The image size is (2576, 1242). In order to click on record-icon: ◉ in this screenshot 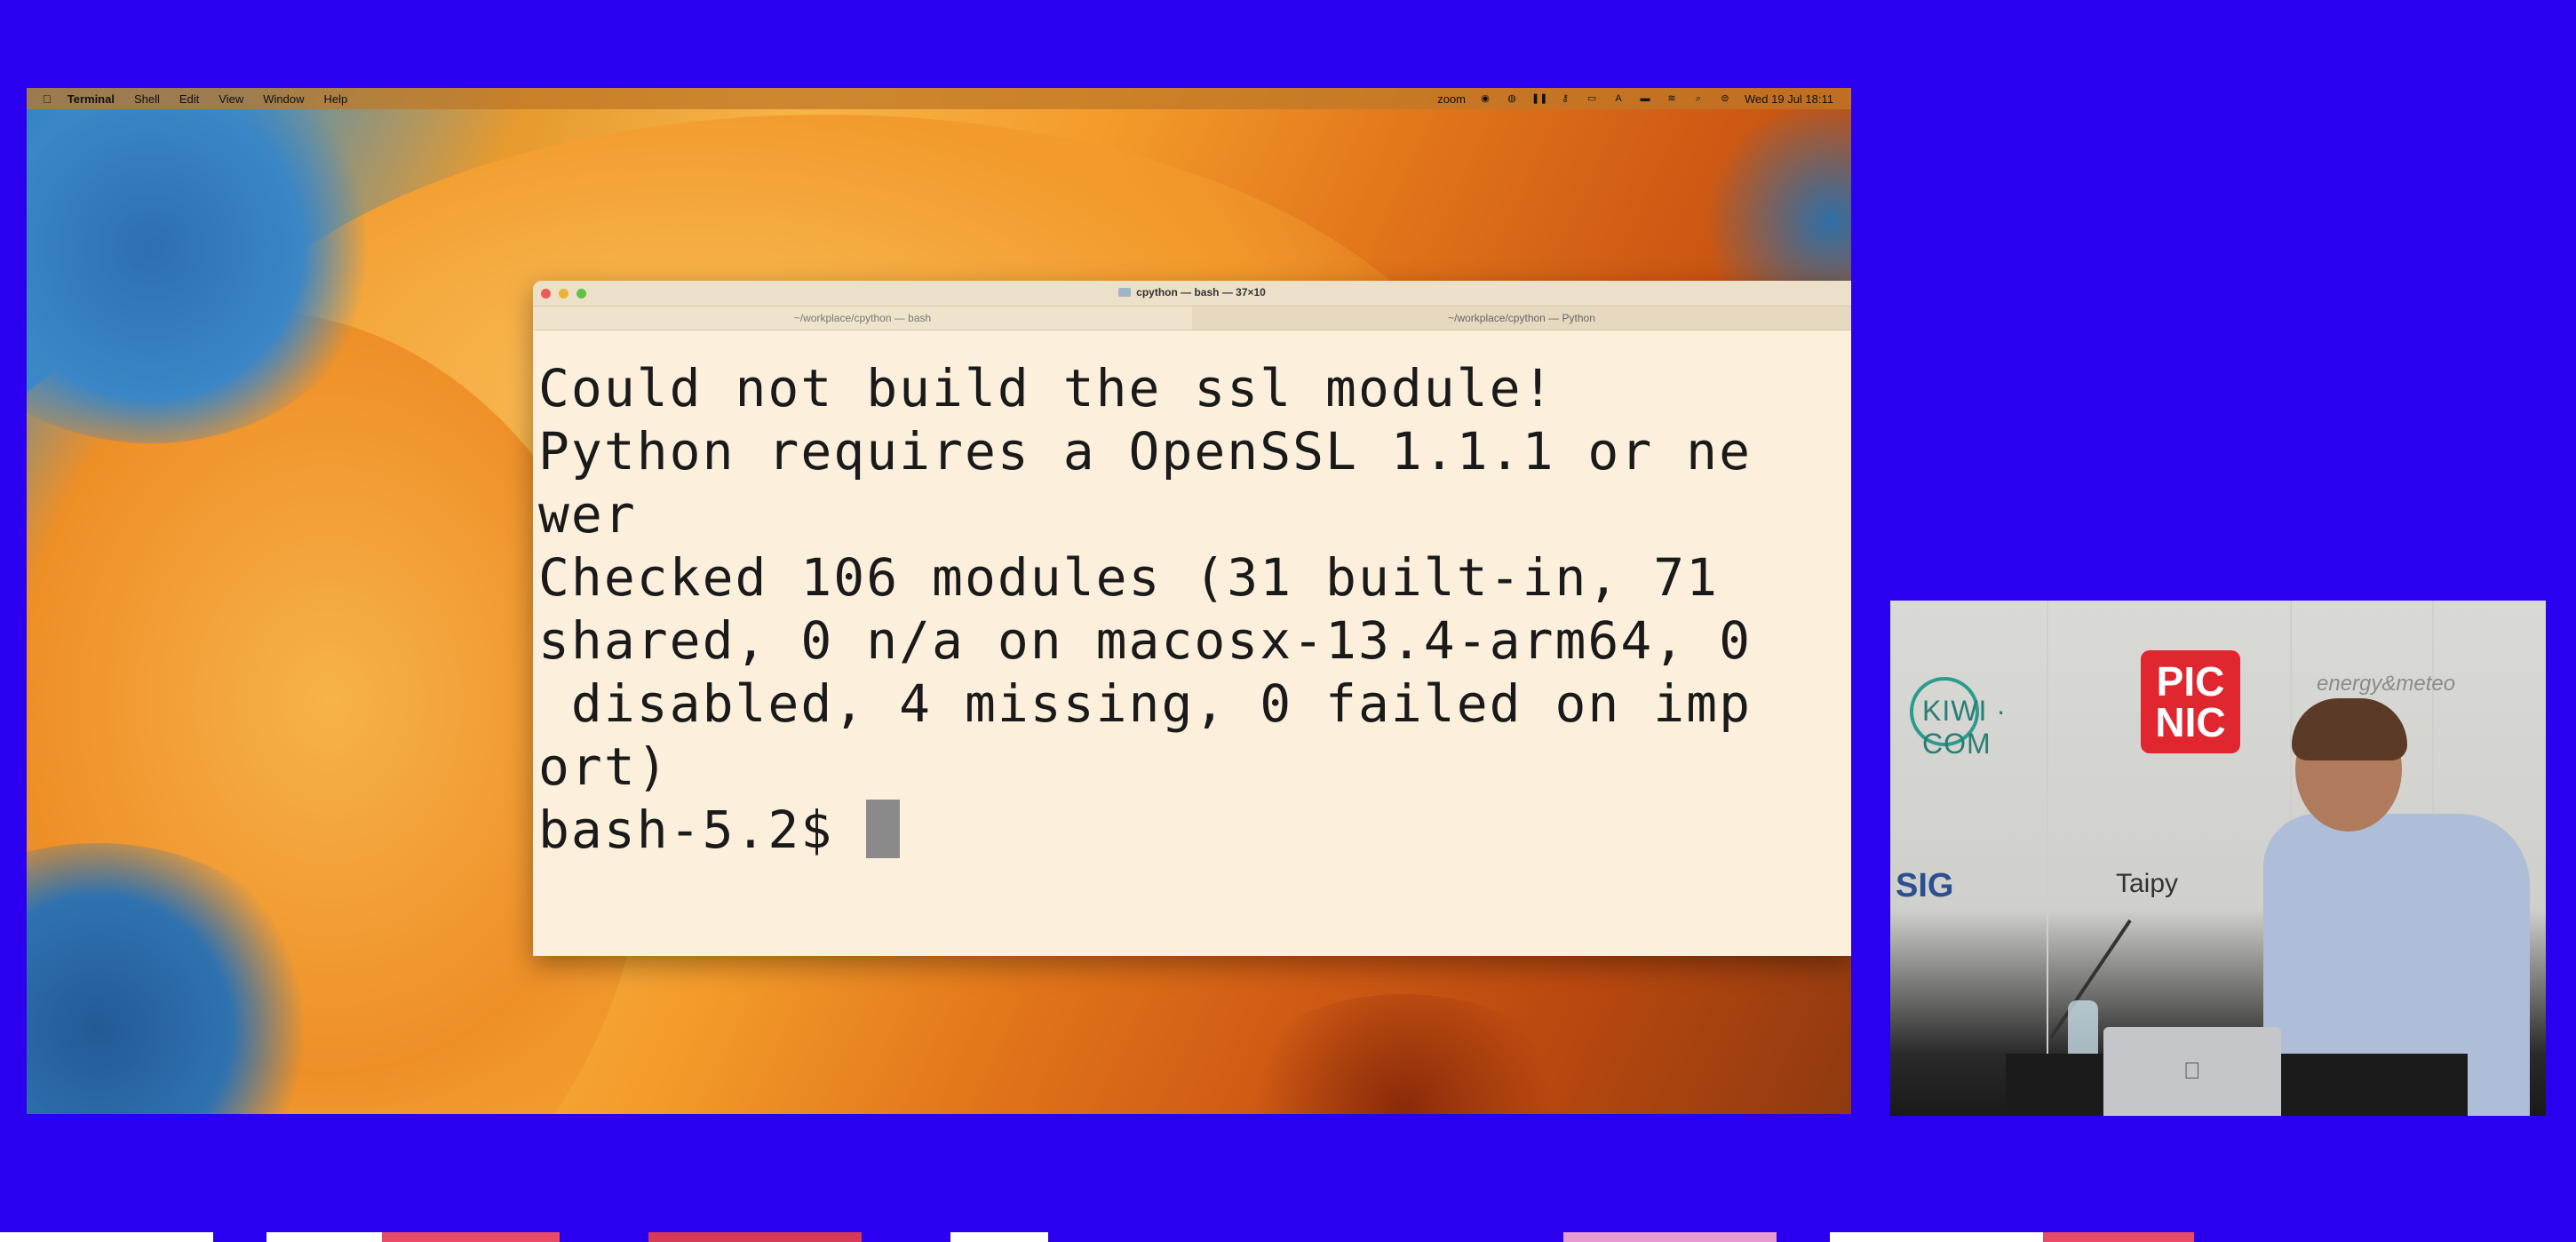, I will do `click(1485, 98)`.